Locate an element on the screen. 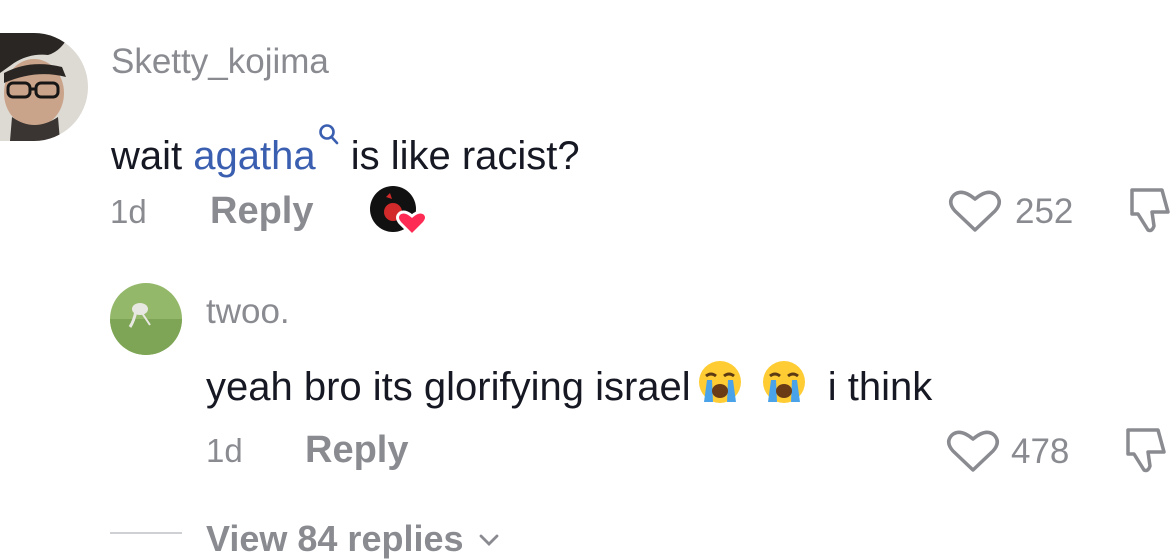 This screenshot has height=560, width=1170. comment-text: wait agatha is like racist? is located at coordinates (345, 145).